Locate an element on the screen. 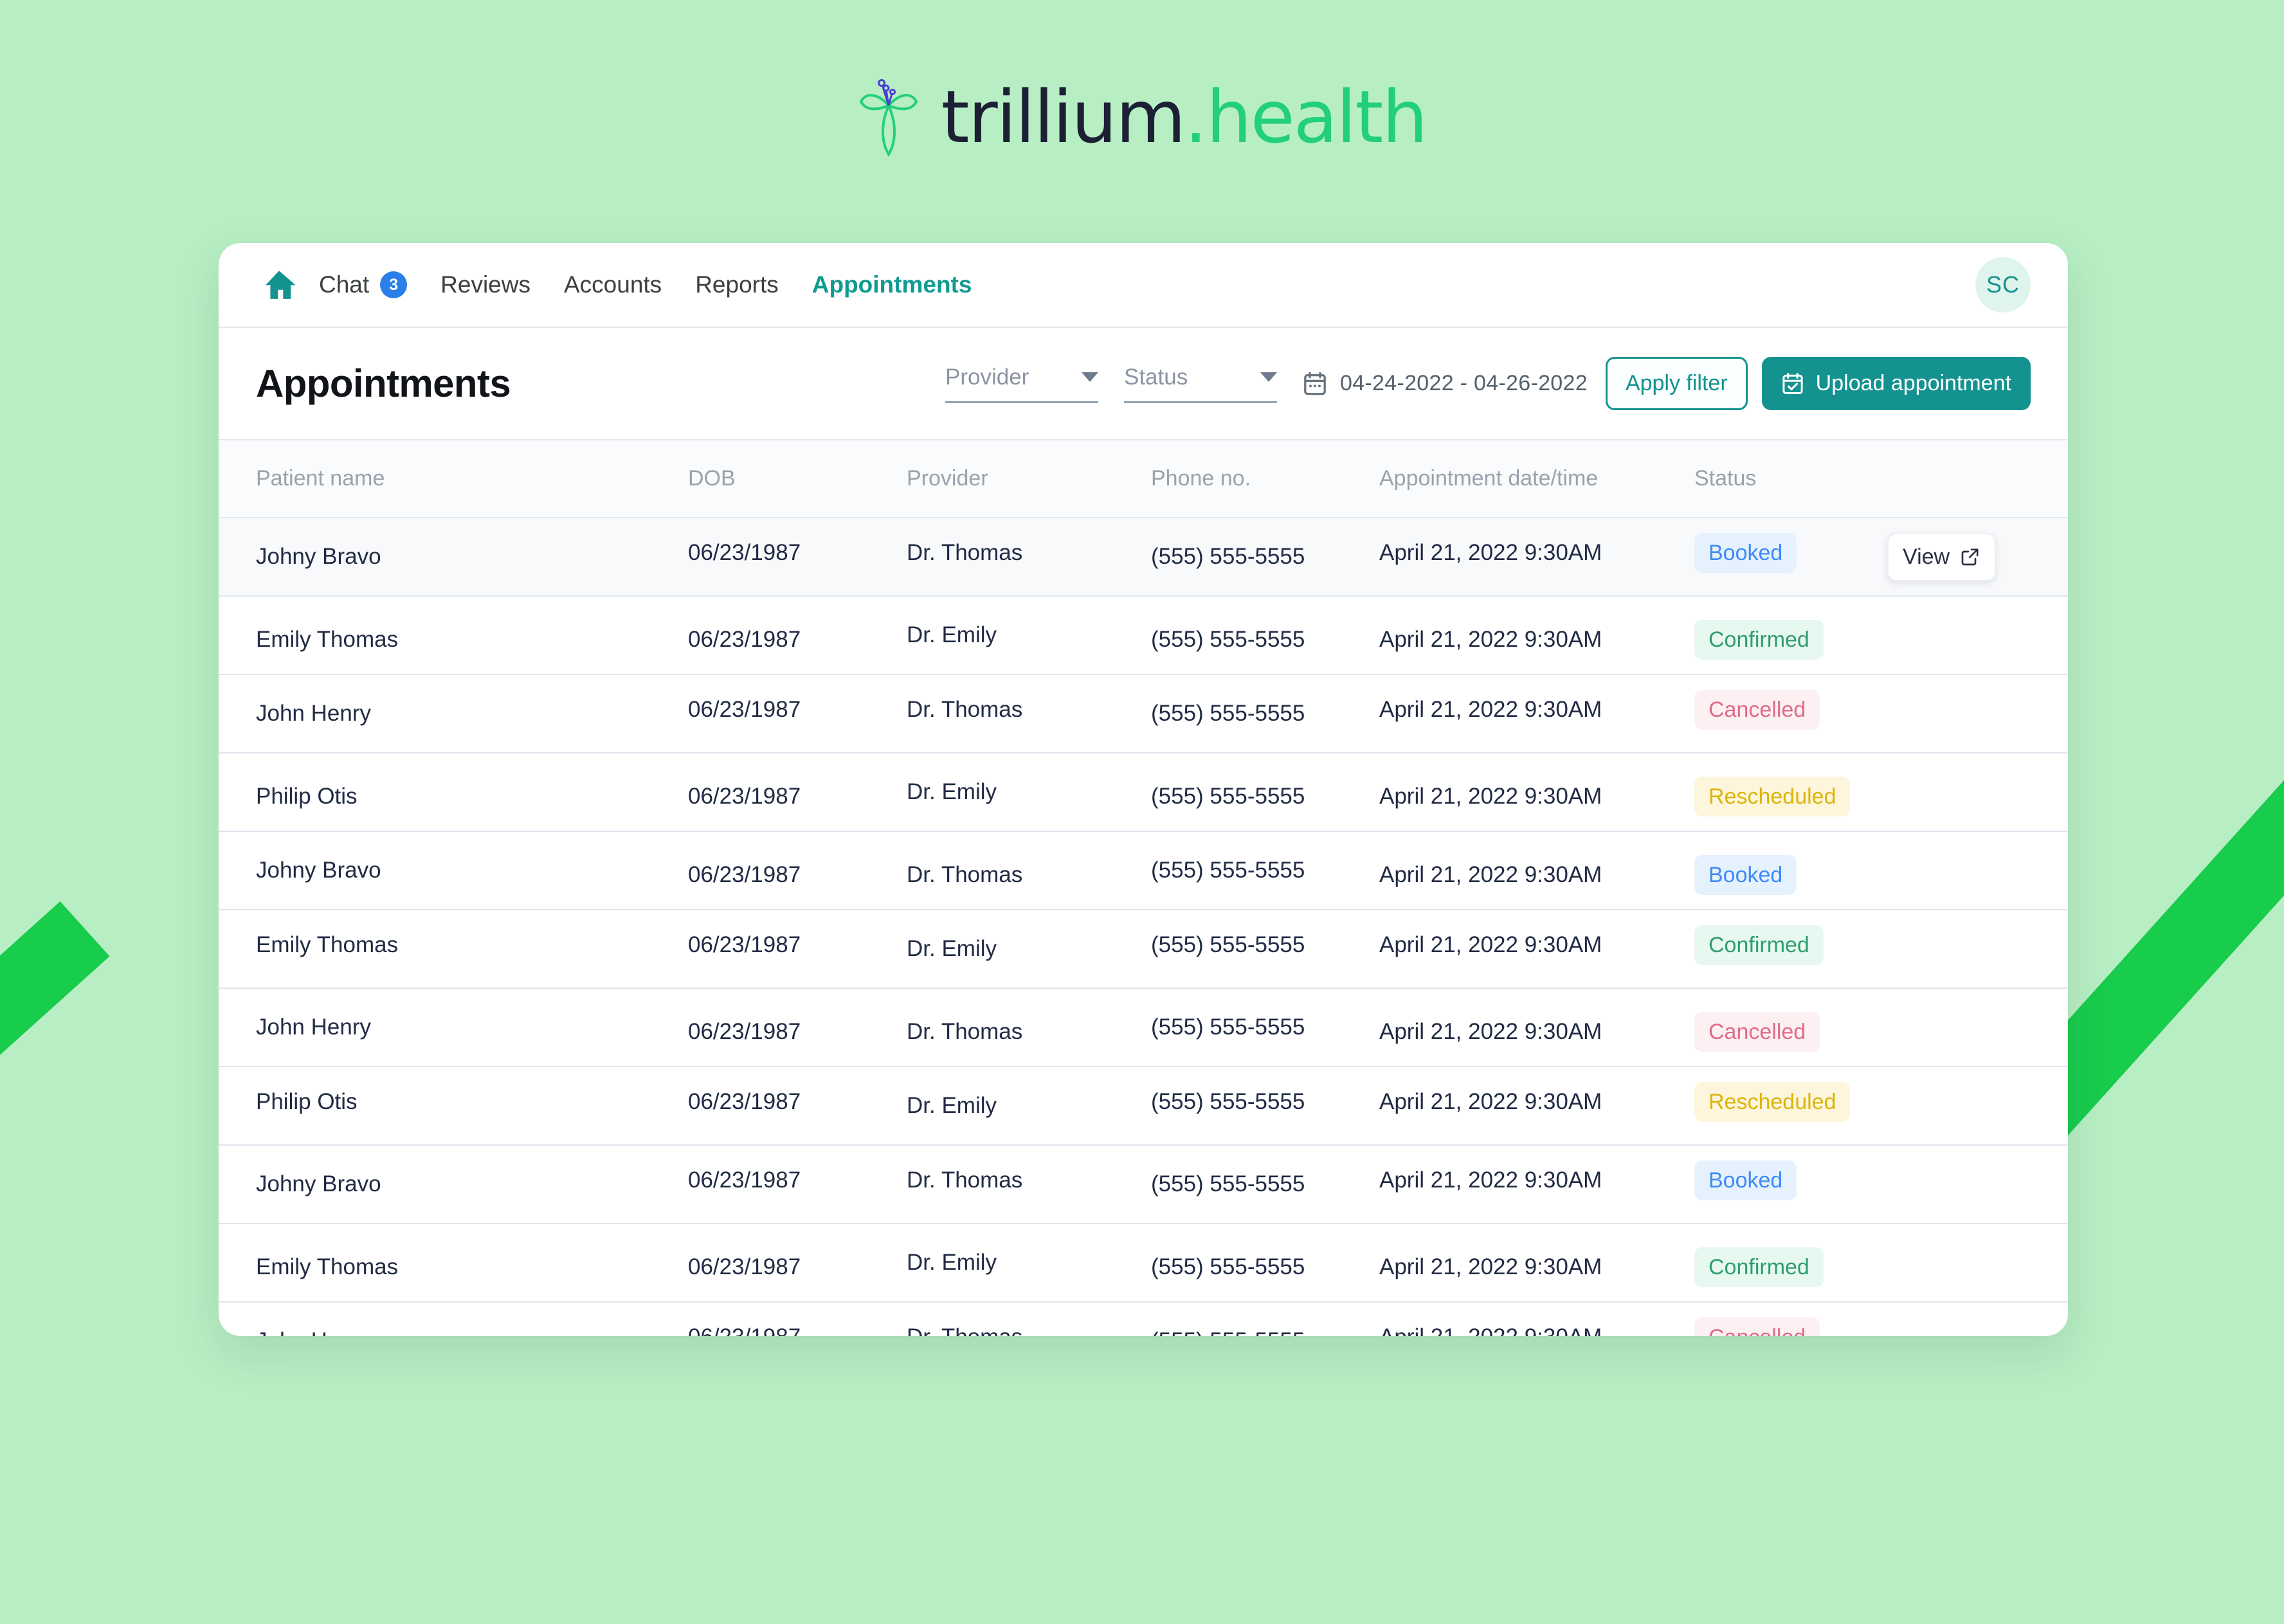  chevron-down-icon is located at coordinates (1268, 377).